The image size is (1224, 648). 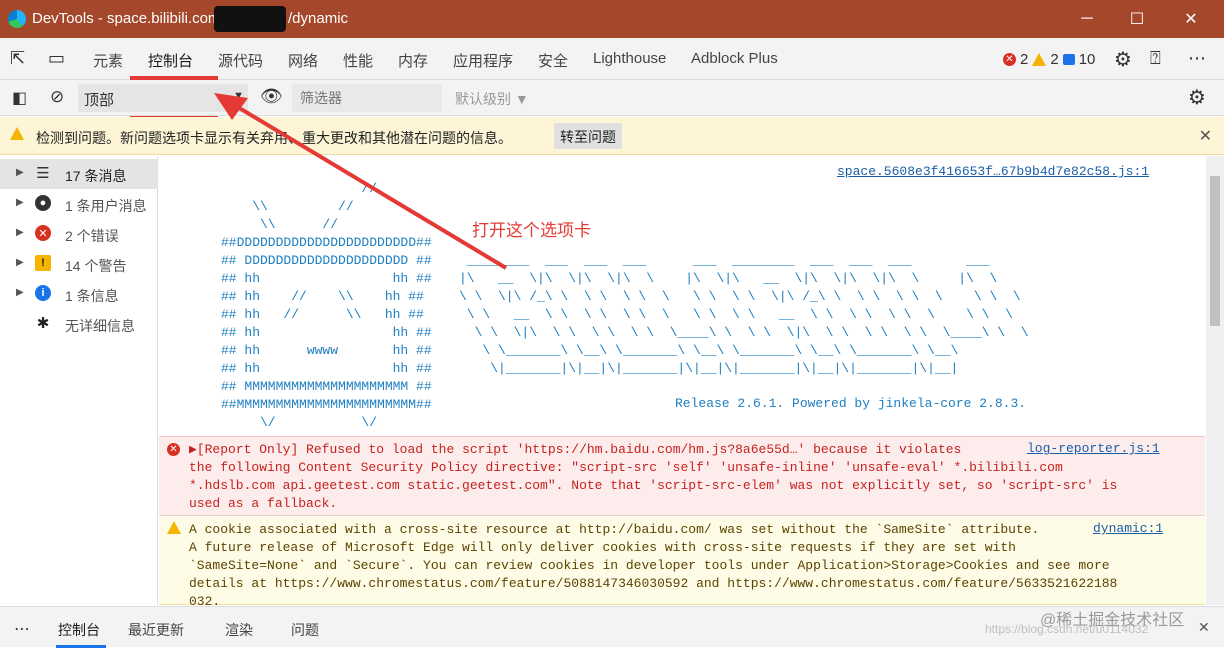 What do you see at coordinates (96, 176) in the screenshot?
I see `sidebar-item-label: 17 条消息` at bounding box center [96, 176].